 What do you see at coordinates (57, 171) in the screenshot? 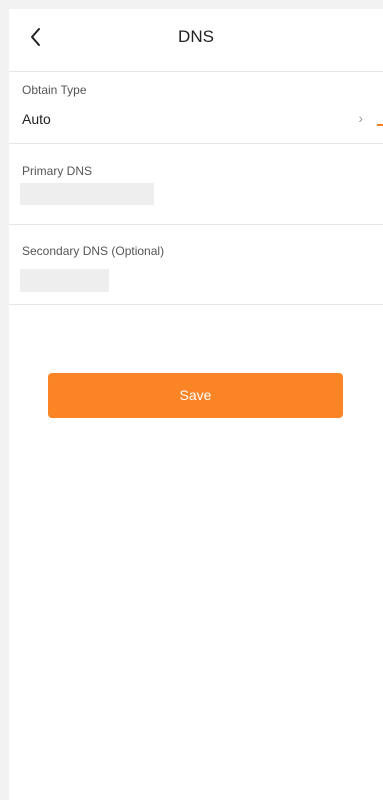
I see `primary-dns-label: Primary DNS` at bounding box center [57, 171].